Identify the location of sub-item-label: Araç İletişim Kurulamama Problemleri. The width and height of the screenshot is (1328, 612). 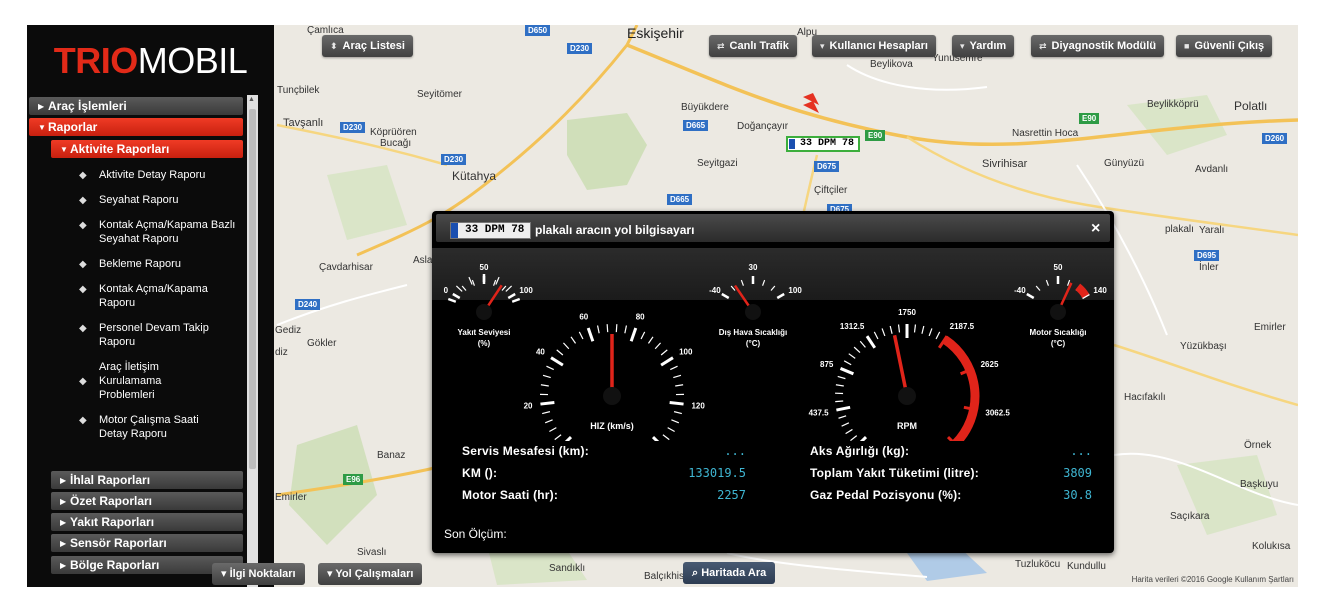
(130, 381).